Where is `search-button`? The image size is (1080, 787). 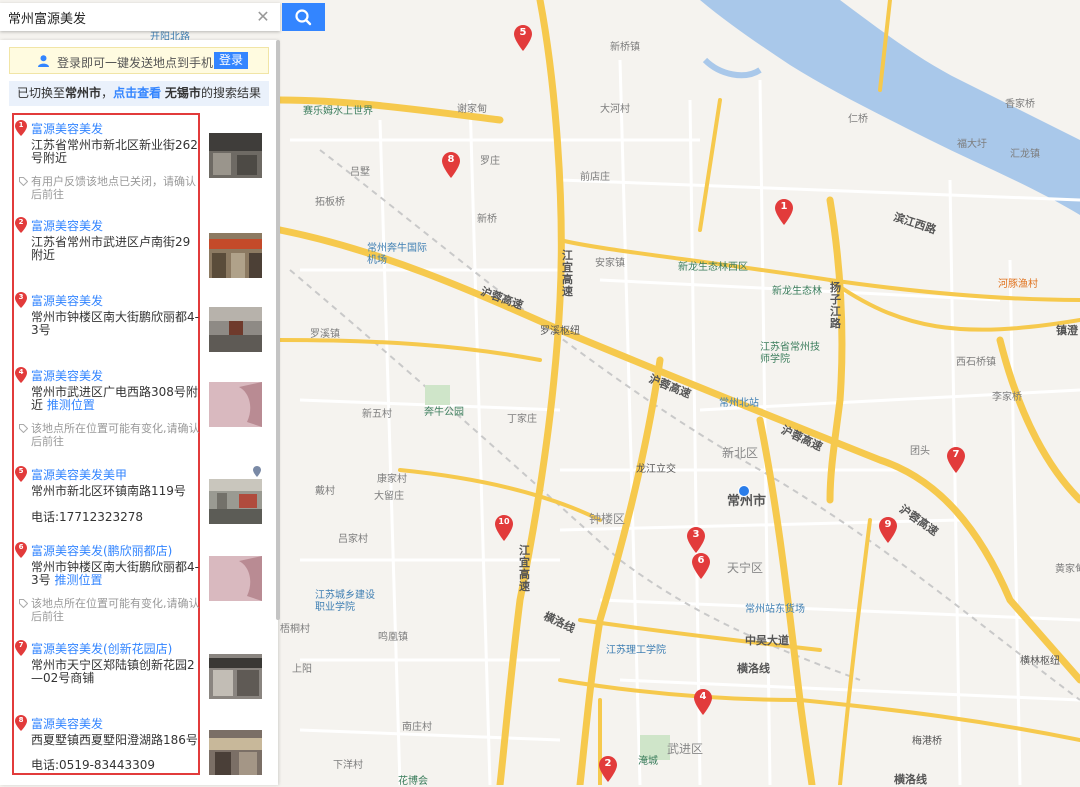 search-button is located at coordinates (303, 17).